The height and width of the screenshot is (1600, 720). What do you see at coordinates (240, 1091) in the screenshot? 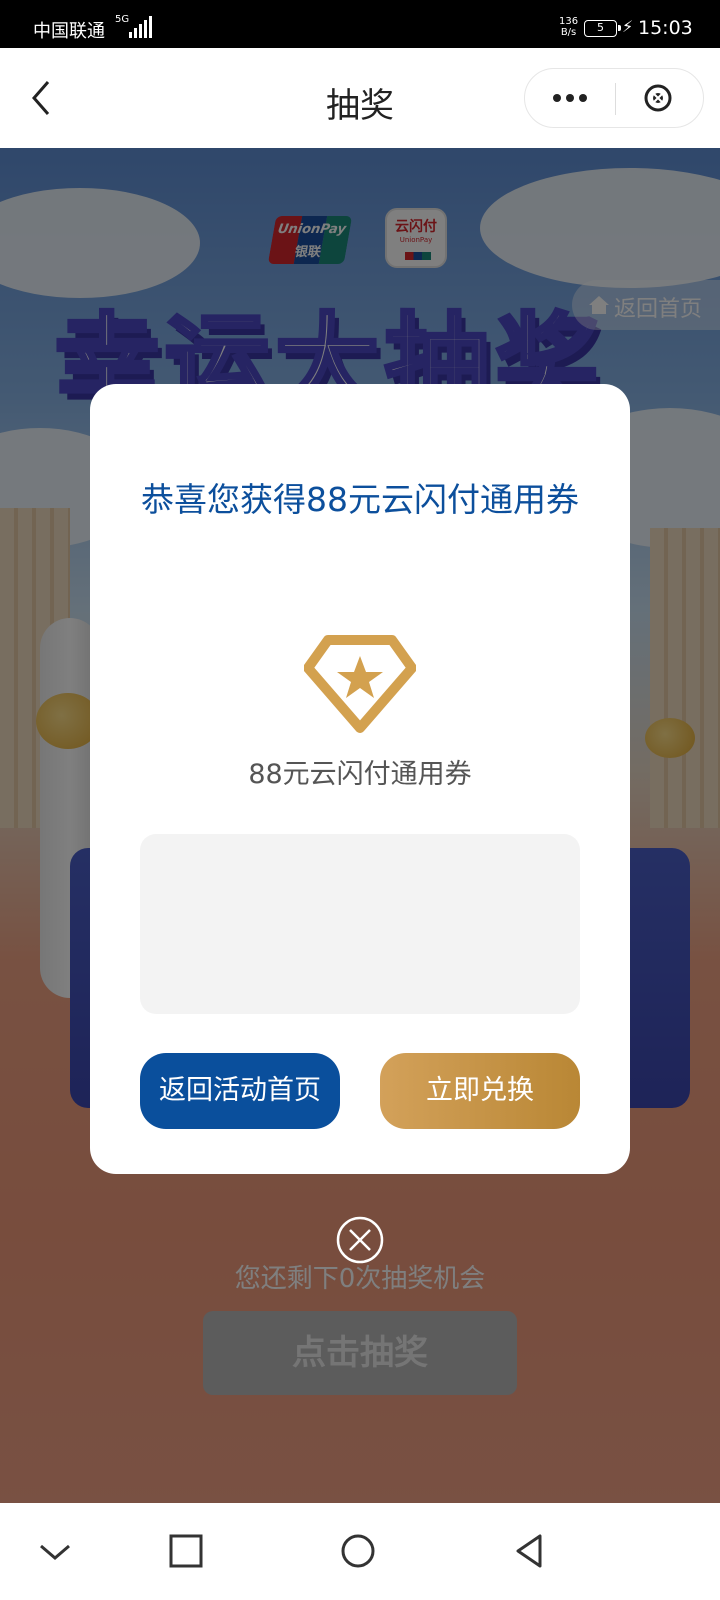
I see `back-to-event-home-button: 返回活动首页` at bounding box center [240, 1091].